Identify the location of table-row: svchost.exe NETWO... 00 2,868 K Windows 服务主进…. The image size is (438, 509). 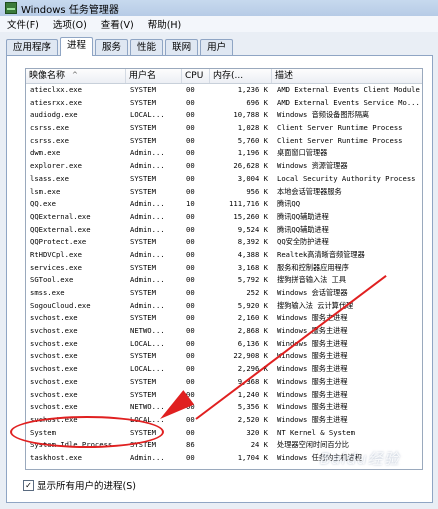
(224, 331).